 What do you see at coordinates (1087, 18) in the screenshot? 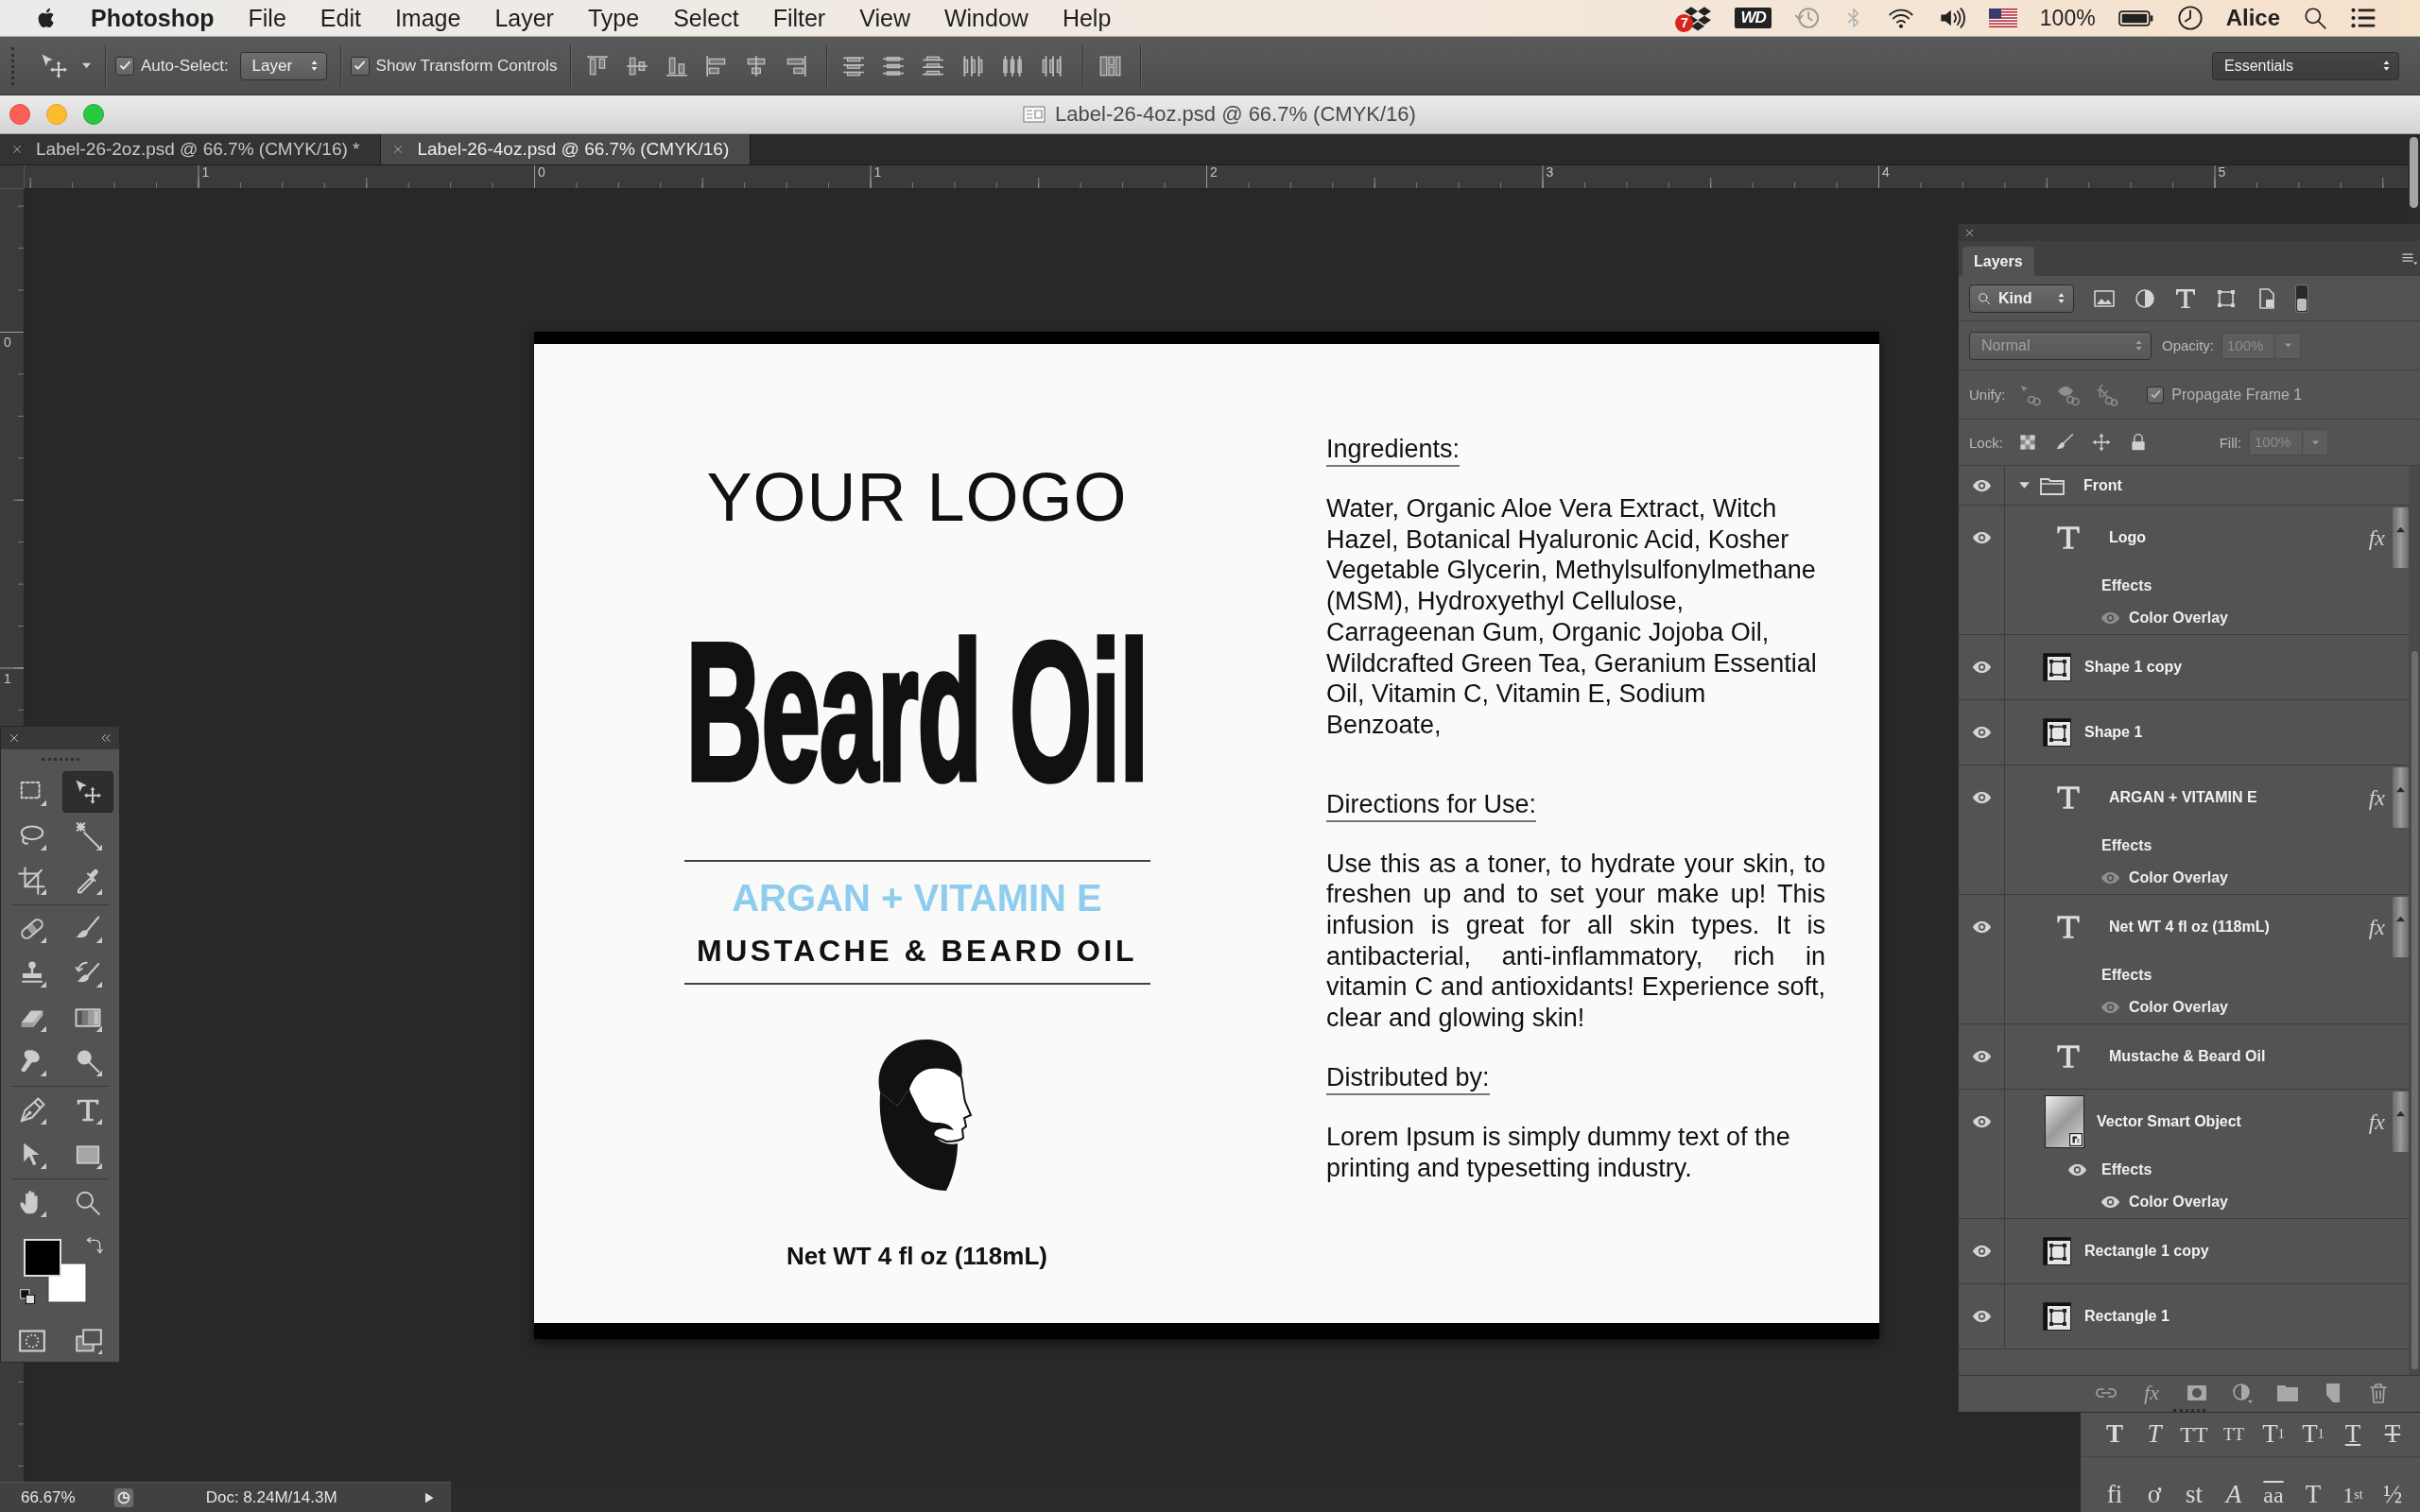
I see `menu-item: Help` at bounding box center [1087, 18].